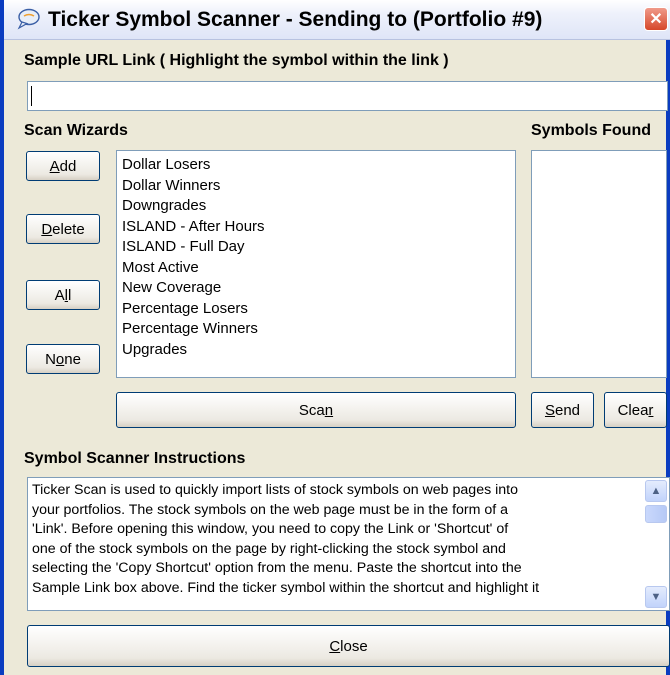 The height and width of the screenshot is (675, 670). I want to click on instructions-label: Symbol Scanner Instructions, so click(135, 458).